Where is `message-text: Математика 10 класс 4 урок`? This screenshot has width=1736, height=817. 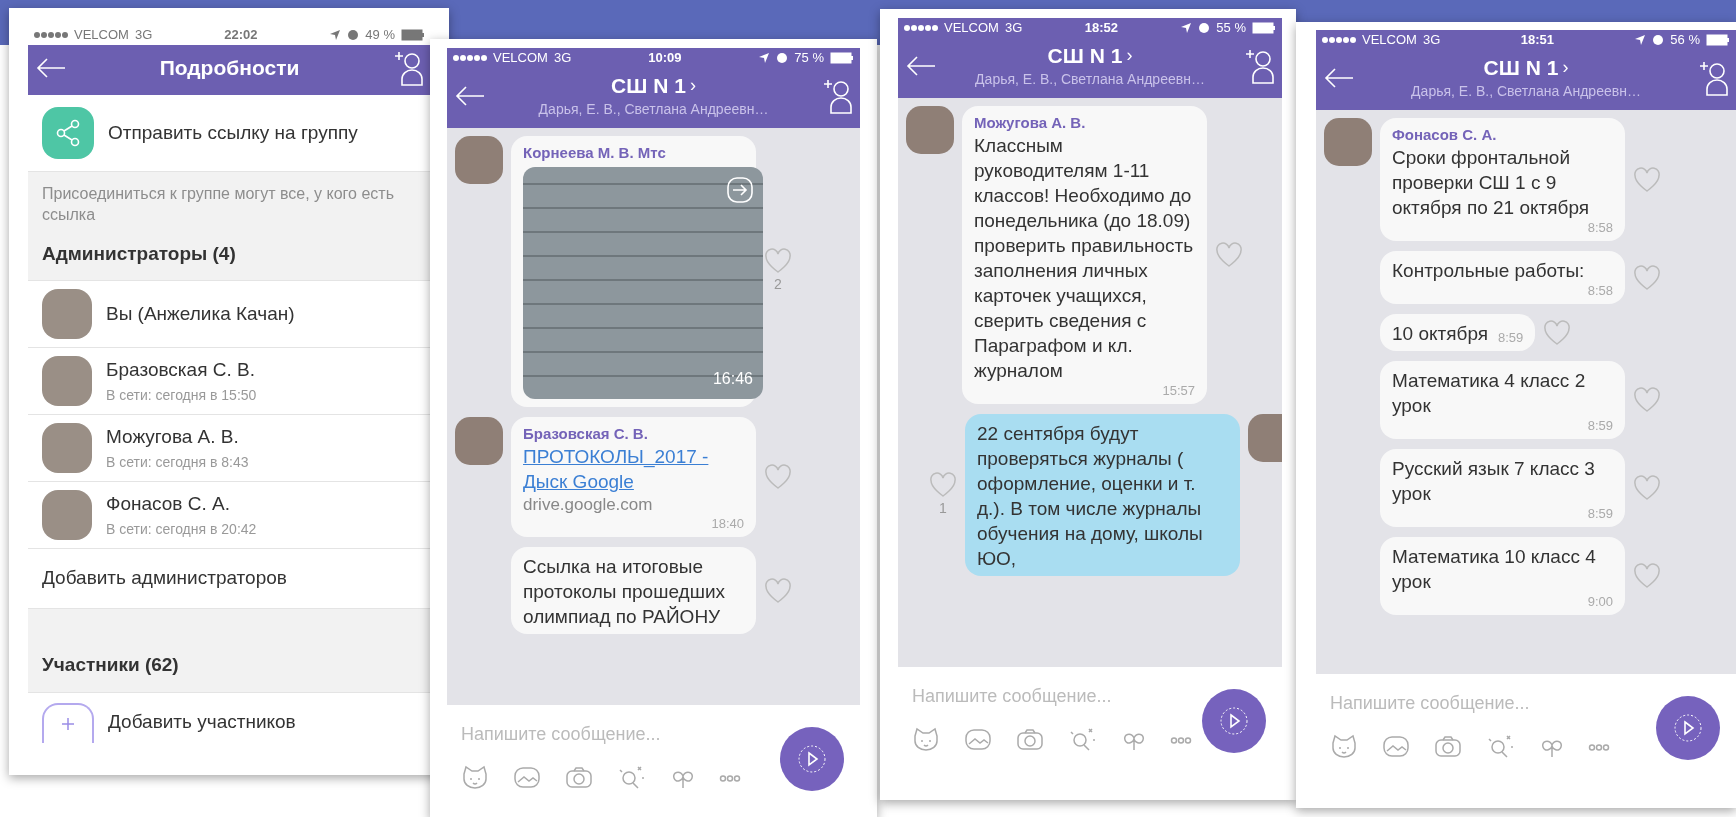 message-text: Математика 10 класс 4 урок is located at coordinates (1494, 569).